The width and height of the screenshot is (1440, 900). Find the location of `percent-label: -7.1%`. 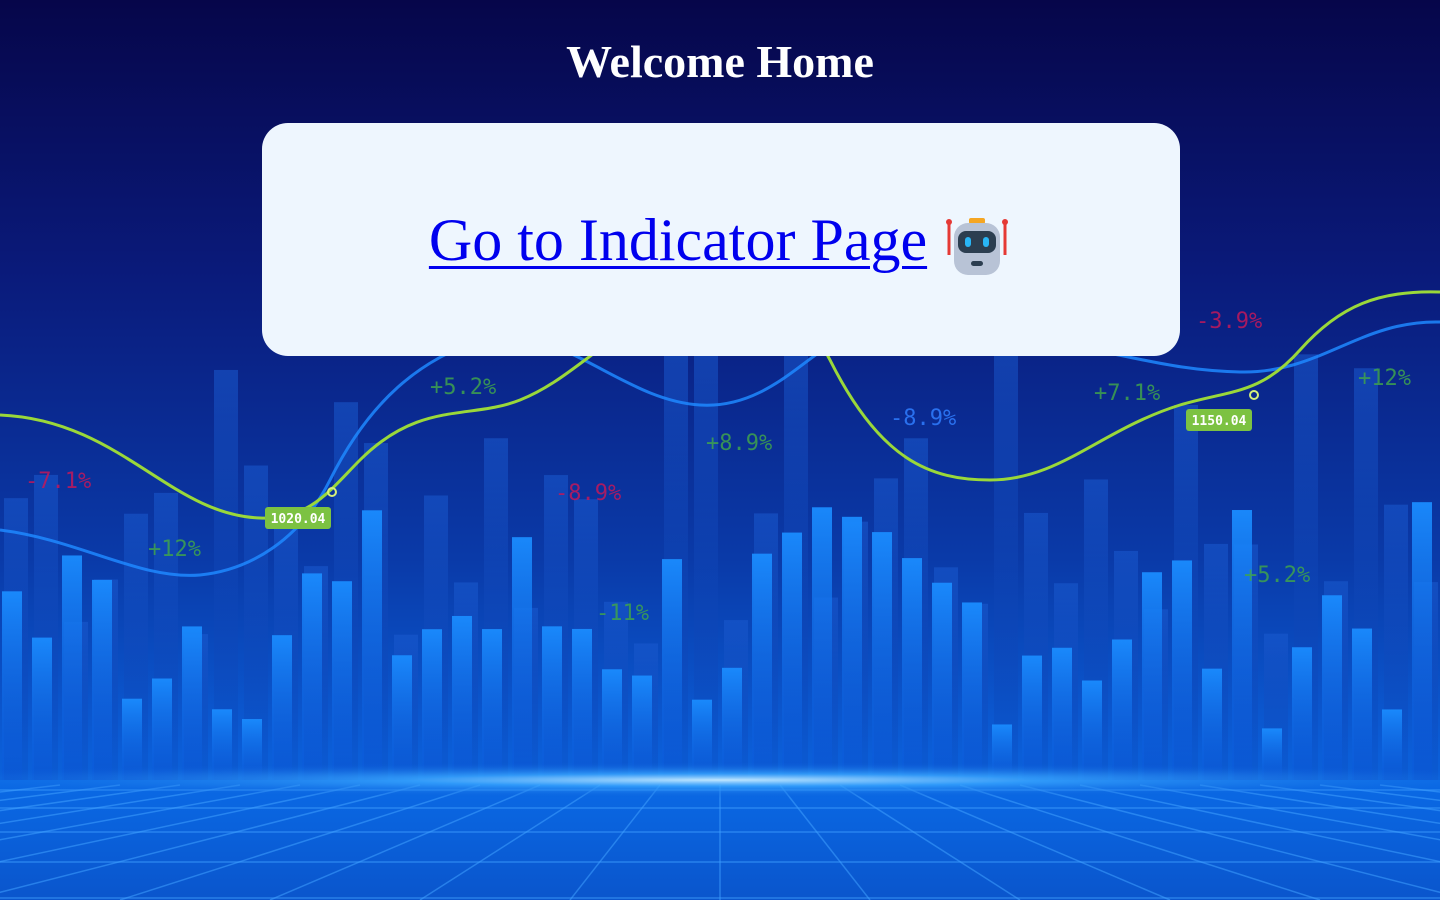

percent-label: -7.1% is located at coordinates (58, 481).